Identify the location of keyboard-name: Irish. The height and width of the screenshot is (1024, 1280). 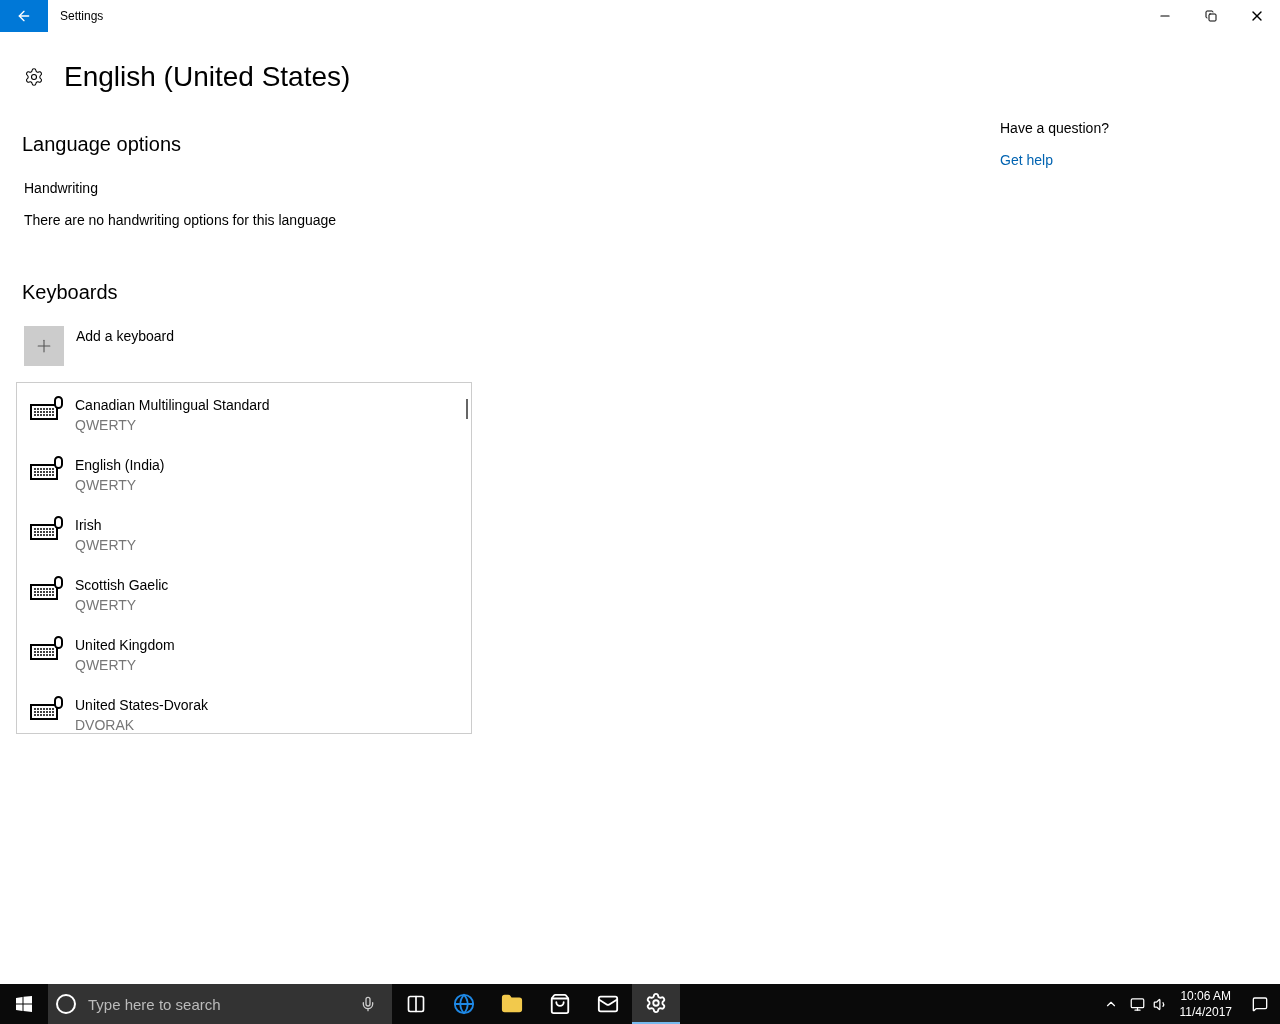
(89, 525).